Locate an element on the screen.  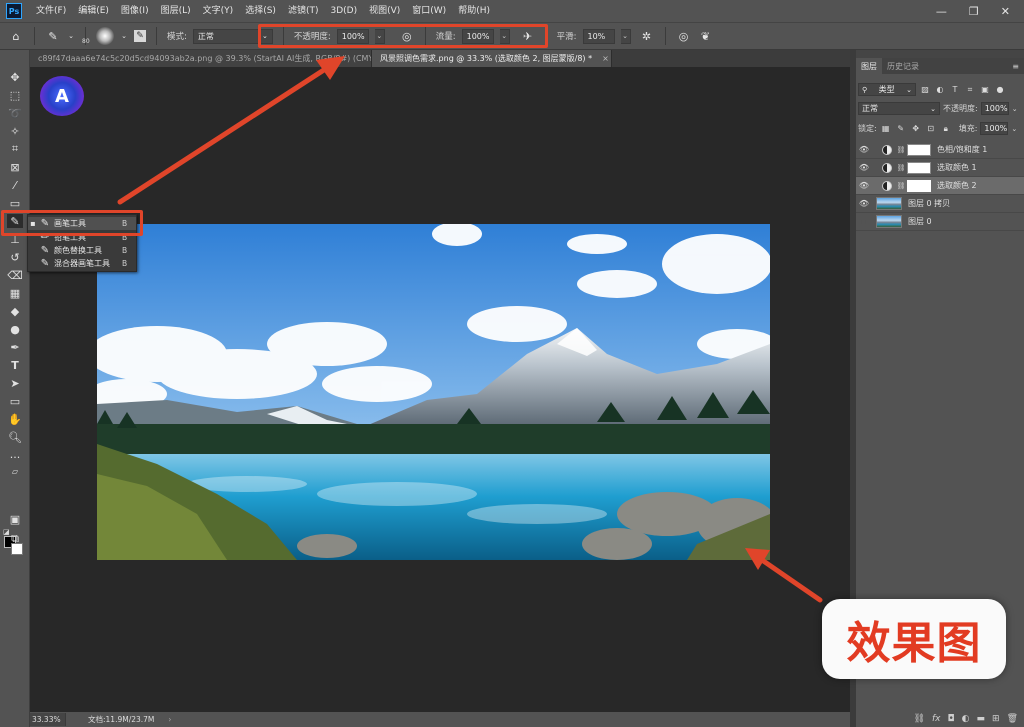
gear-icon: ✲ is located at coordinates (647, 36).